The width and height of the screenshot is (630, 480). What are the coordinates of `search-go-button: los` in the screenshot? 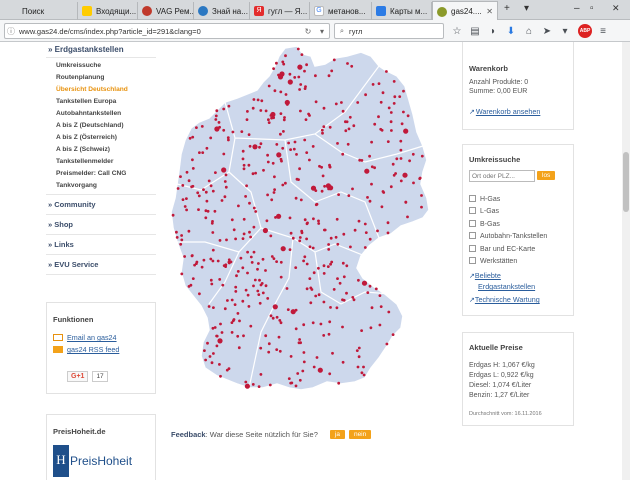 It's located at (546, 175).